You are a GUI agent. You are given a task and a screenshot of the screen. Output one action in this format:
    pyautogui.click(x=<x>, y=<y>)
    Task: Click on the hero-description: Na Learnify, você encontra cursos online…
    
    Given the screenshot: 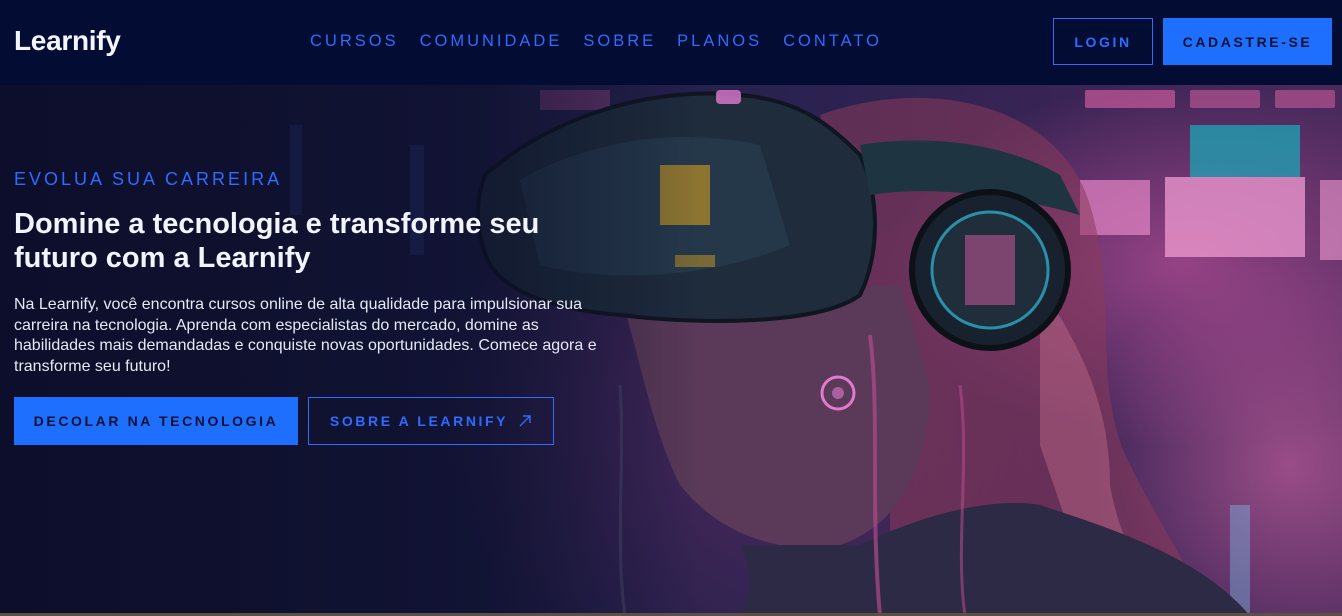 What is the action you would take?
    pyautogui.click(x=305, y=335)
    